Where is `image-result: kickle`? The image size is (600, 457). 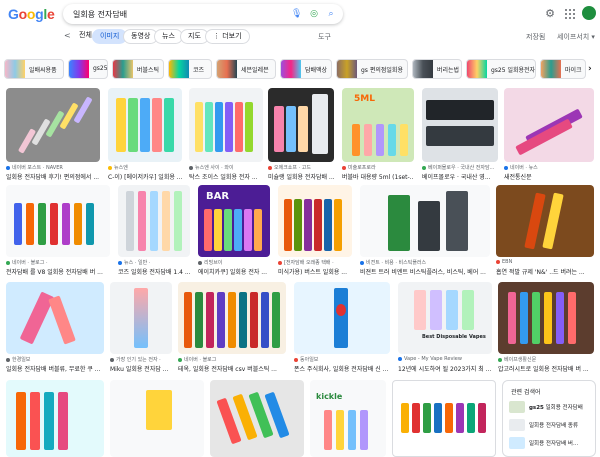
image-result: kickle is located at coordinates (348, 418).